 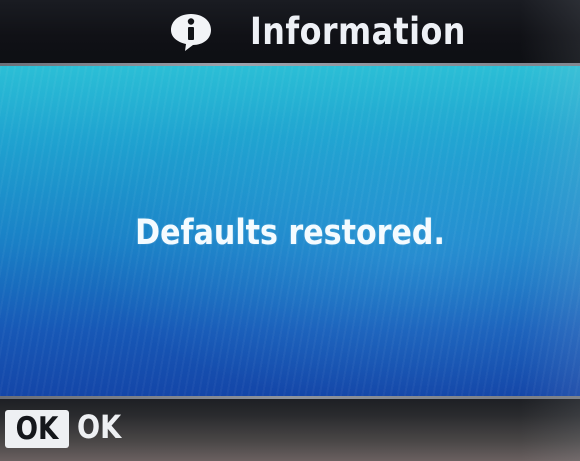 I want to click on ok-action-label: OK, so click(x=99, y=427).